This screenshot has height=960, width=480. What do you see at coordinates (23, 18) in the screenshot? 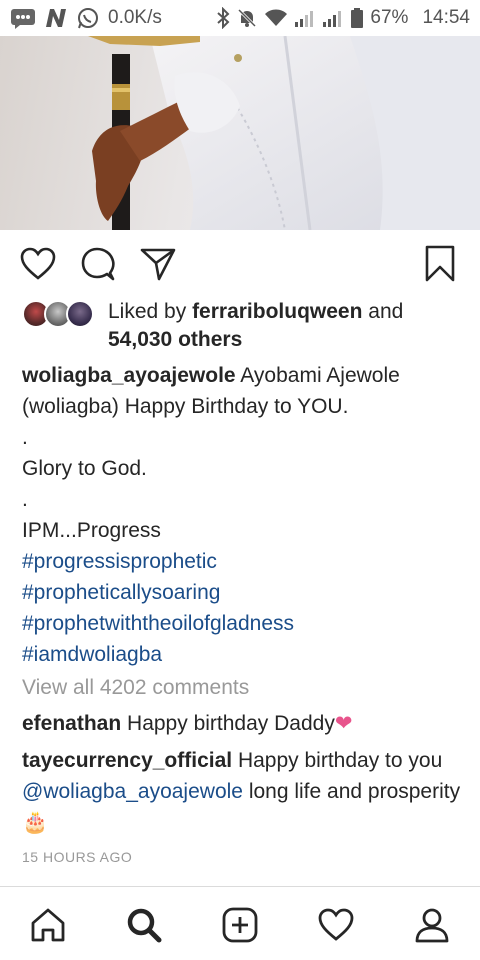
I see `message-icon` at bounding box center [23, 18].